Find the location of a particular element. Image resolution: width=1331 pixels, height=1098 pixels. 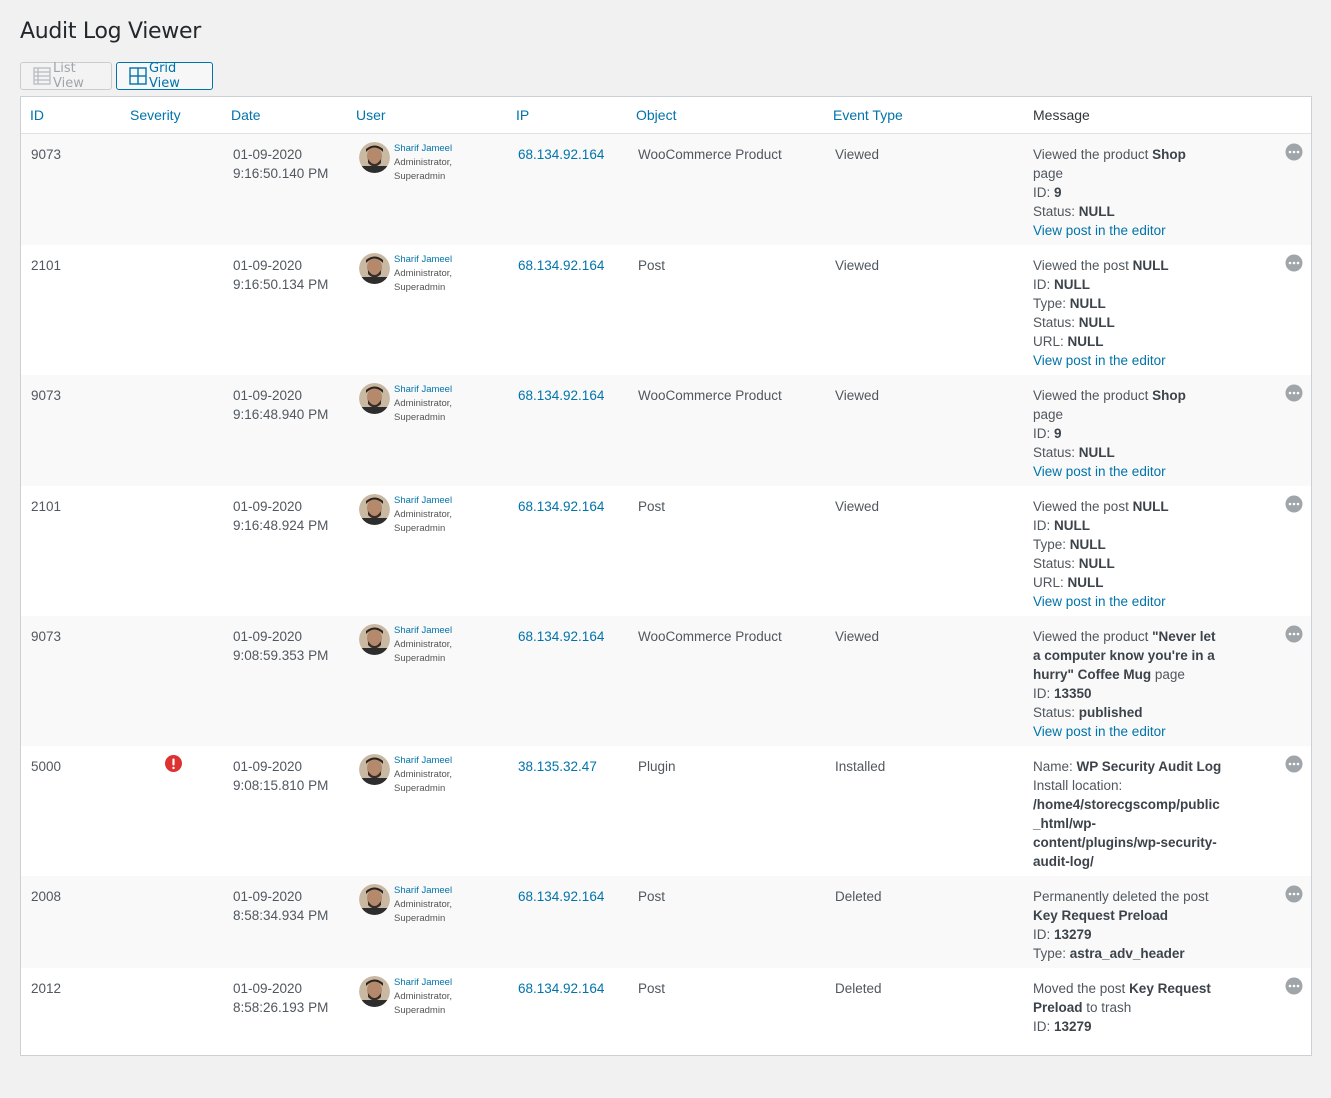

column-header-id: ID is located at coordinates (37, 115).